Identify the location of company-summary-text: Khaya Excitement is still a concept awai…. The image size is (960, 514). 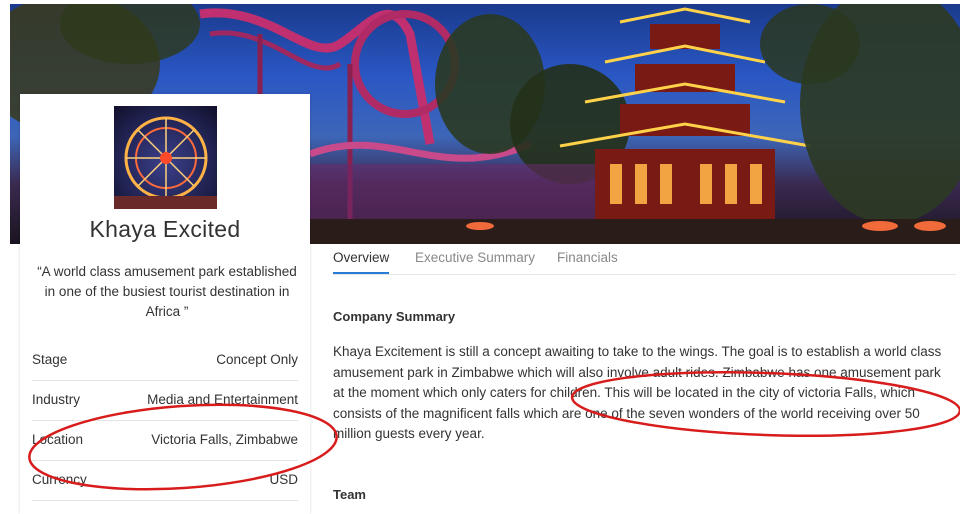
(637, 392).